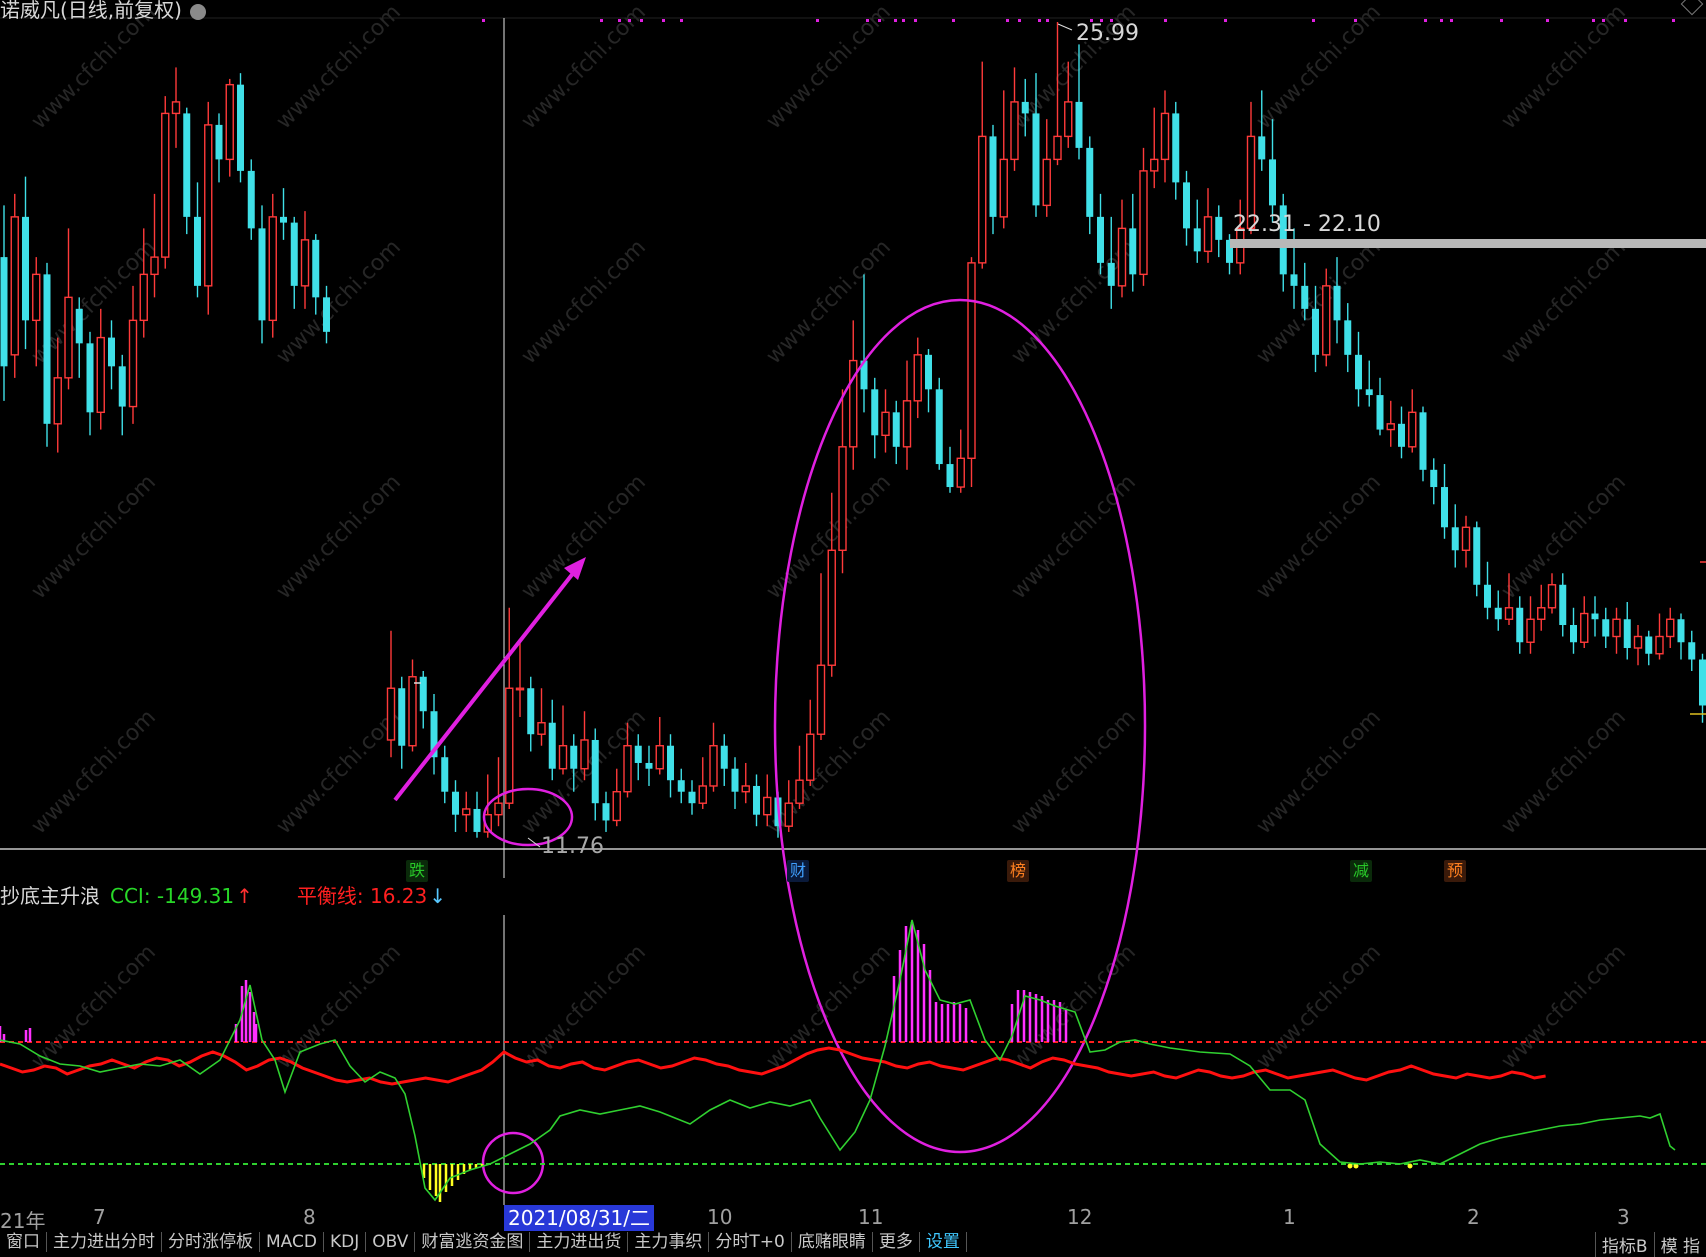  What do you see at coordinates (345, 1242) in the screenshot?
I see `indicator-tab: KDJ` at bounding box center [345, 1242].